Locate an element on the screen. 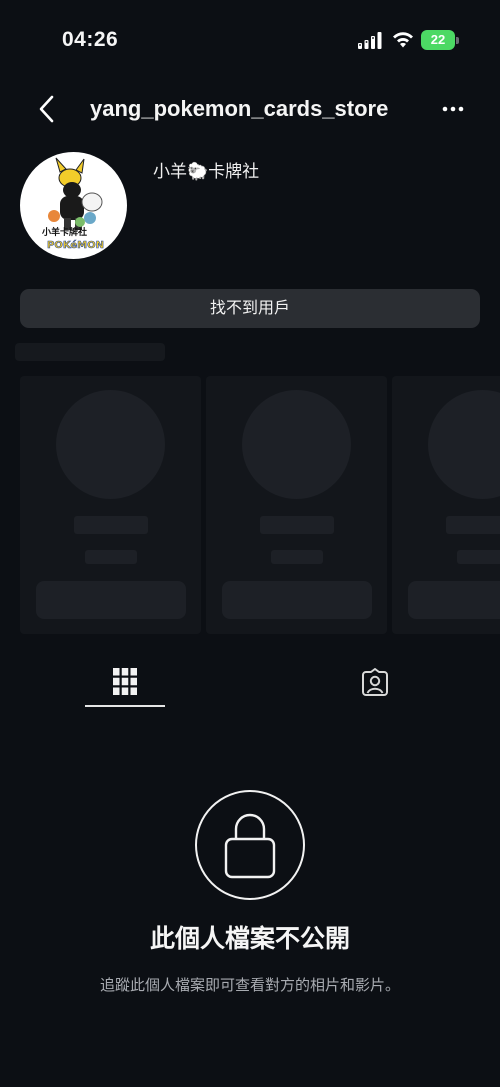 The image size is (500, 1087). store-logo-image: 小羊卡牌社 POKéMON is located at coordinates (72, 204).